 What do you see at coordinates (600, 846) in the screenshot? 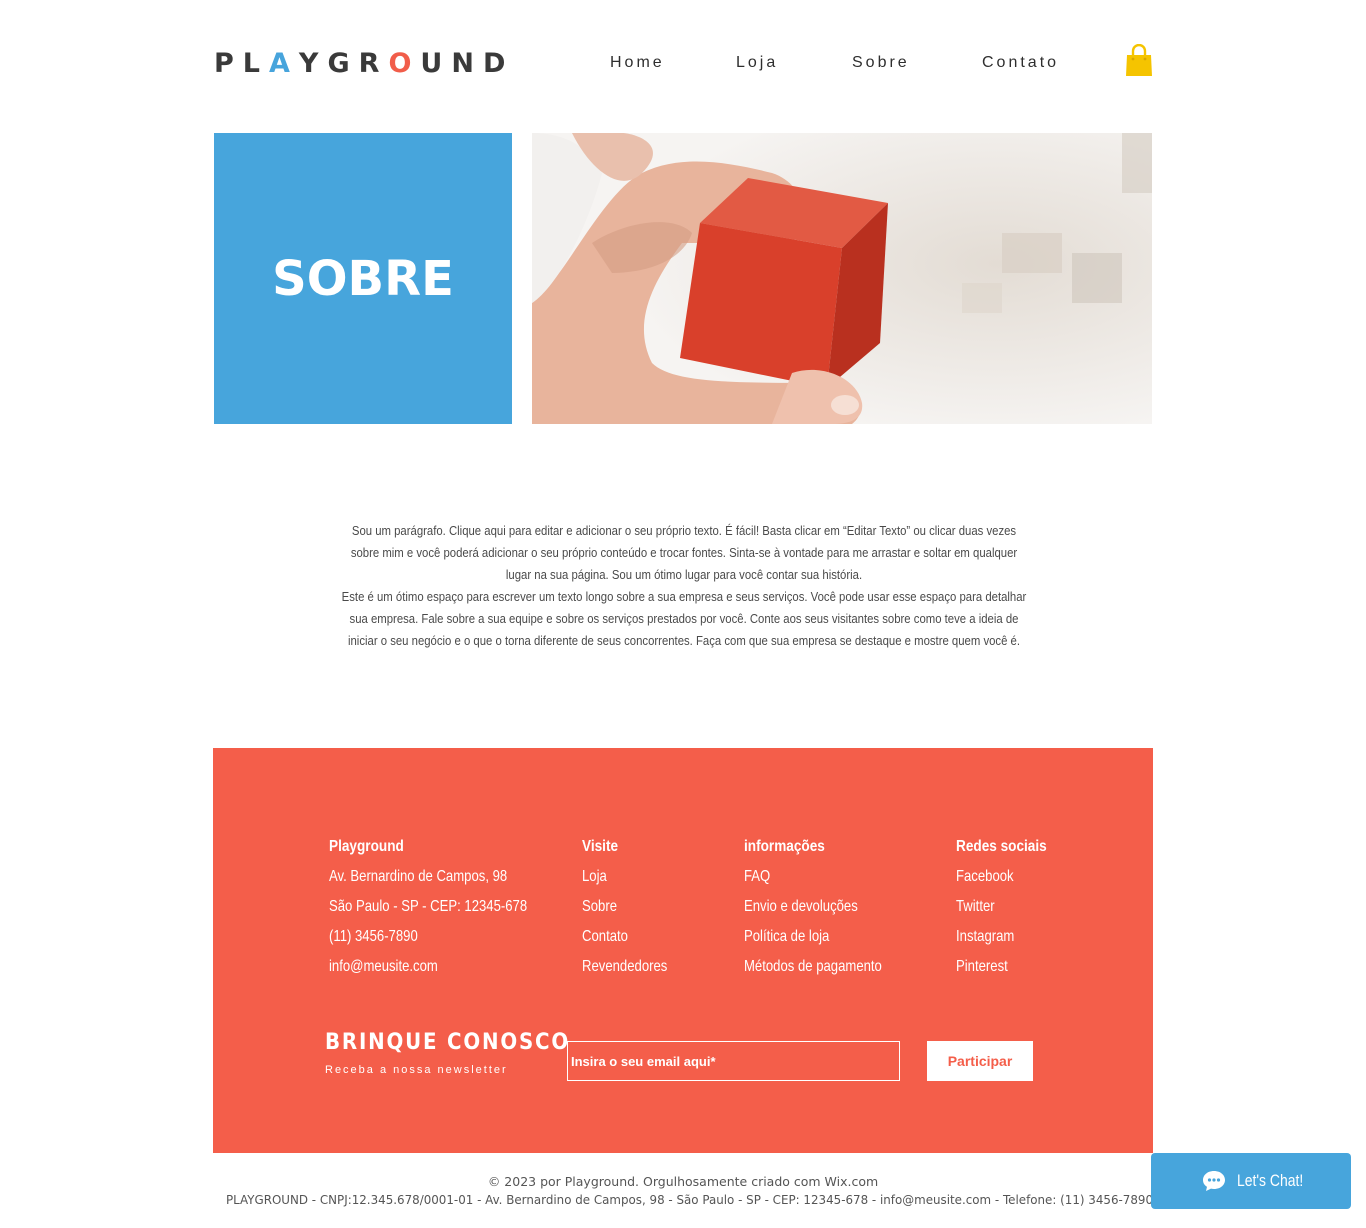
I see `footer-column-heading: Visite` at bounding box center [600, 846].